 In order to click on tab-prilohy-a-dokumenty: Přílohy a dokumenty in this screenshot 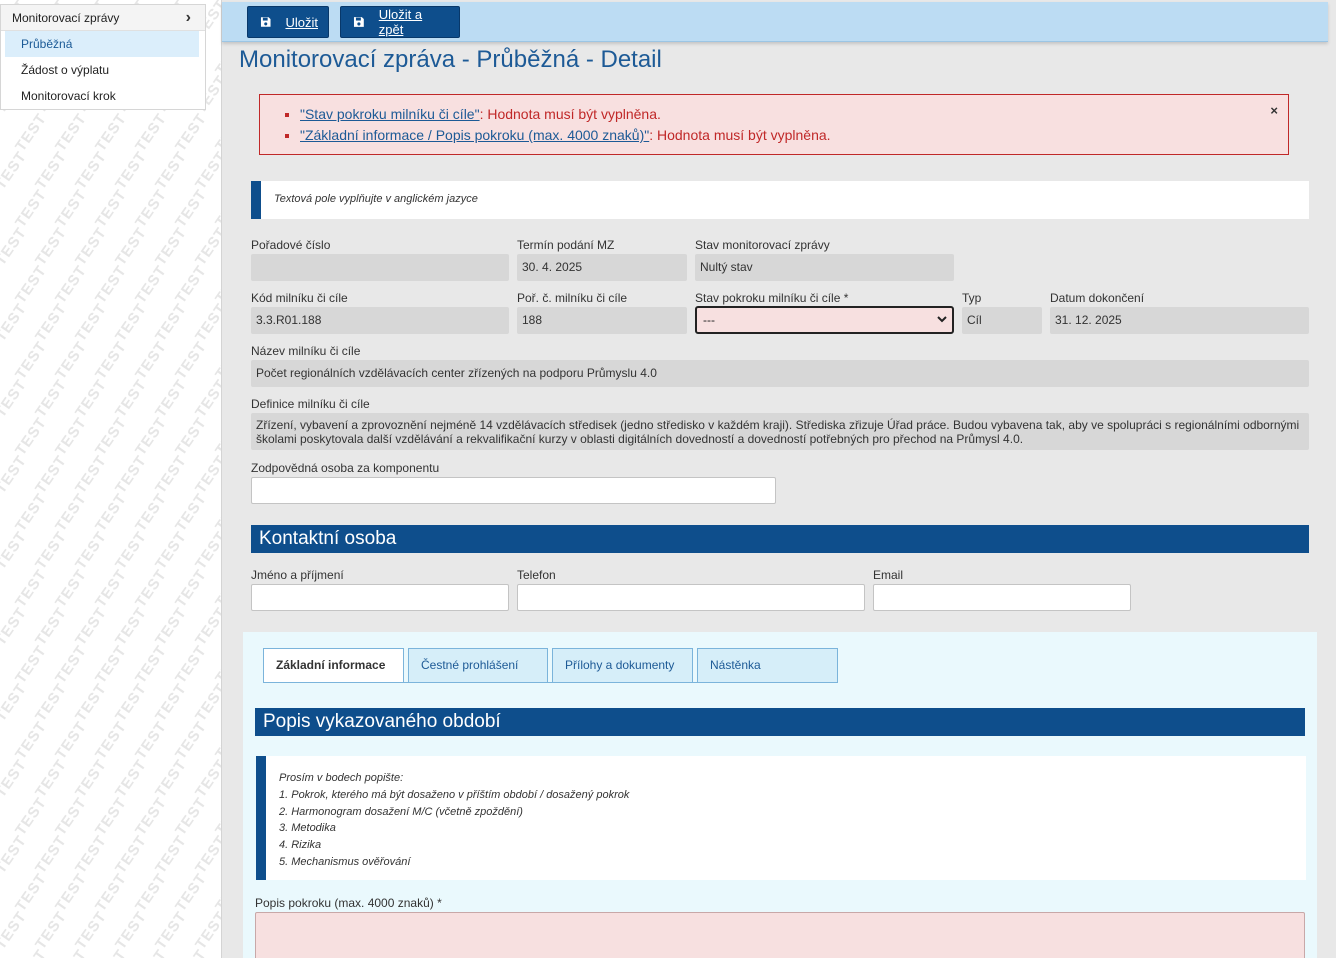, I will do `click(622, 665)`.